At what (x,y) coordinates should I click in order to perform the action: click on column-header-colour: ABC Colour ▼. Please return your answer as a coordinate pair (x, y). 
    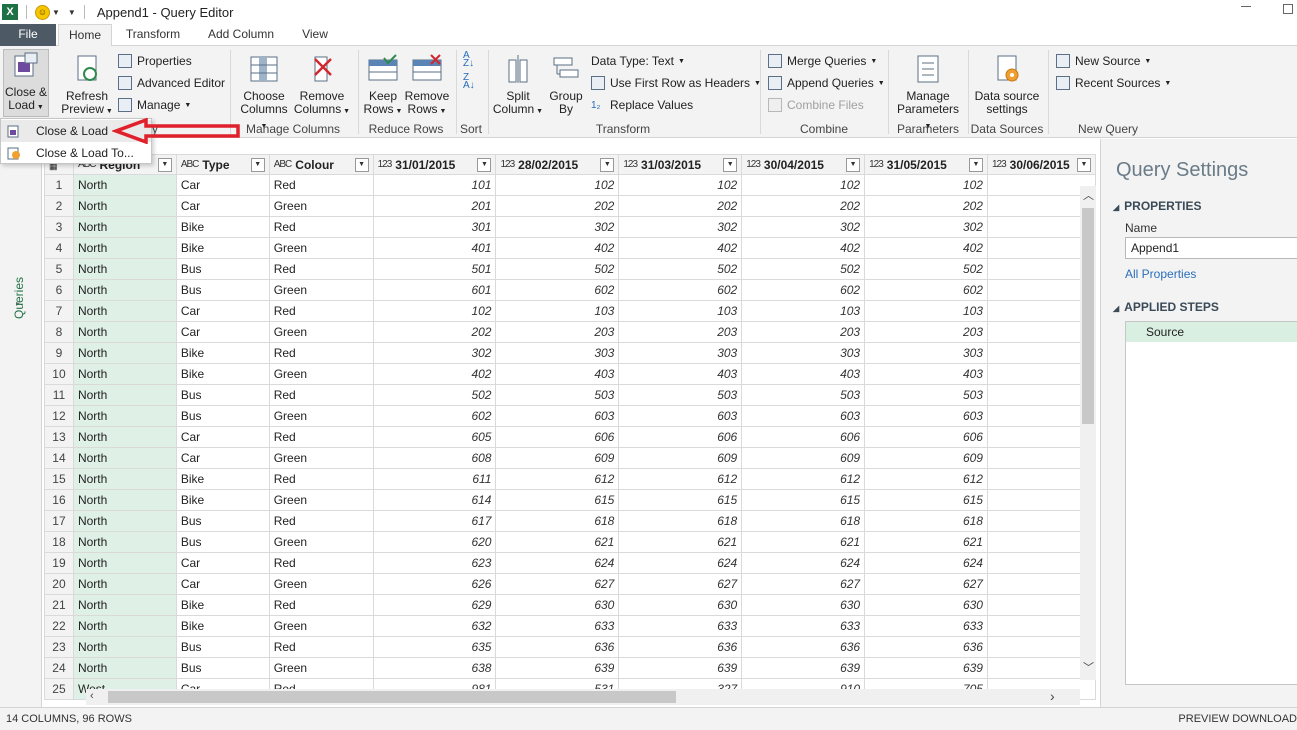
    Looking at the image, I should click on (321, 164).